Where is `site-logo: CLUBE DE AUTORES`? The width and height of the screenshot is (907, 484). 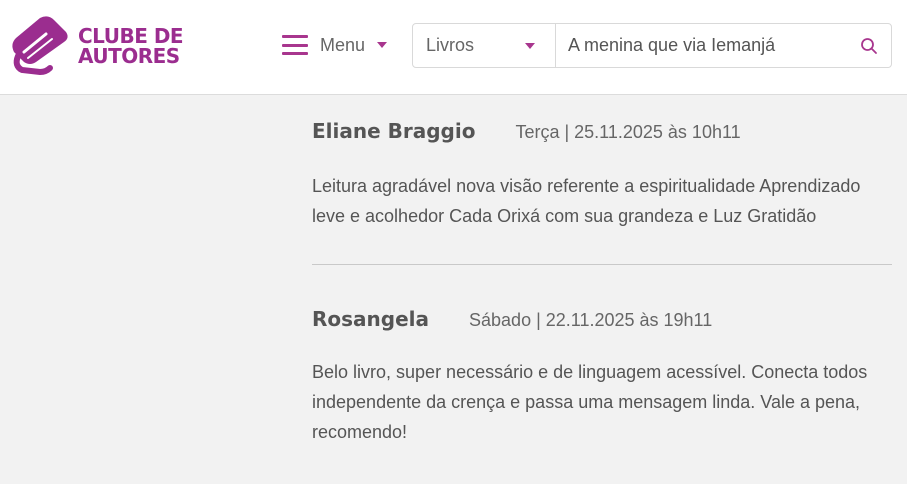
site-logo: CLUBE DE AUTORES is located at coordinates (97, 45).